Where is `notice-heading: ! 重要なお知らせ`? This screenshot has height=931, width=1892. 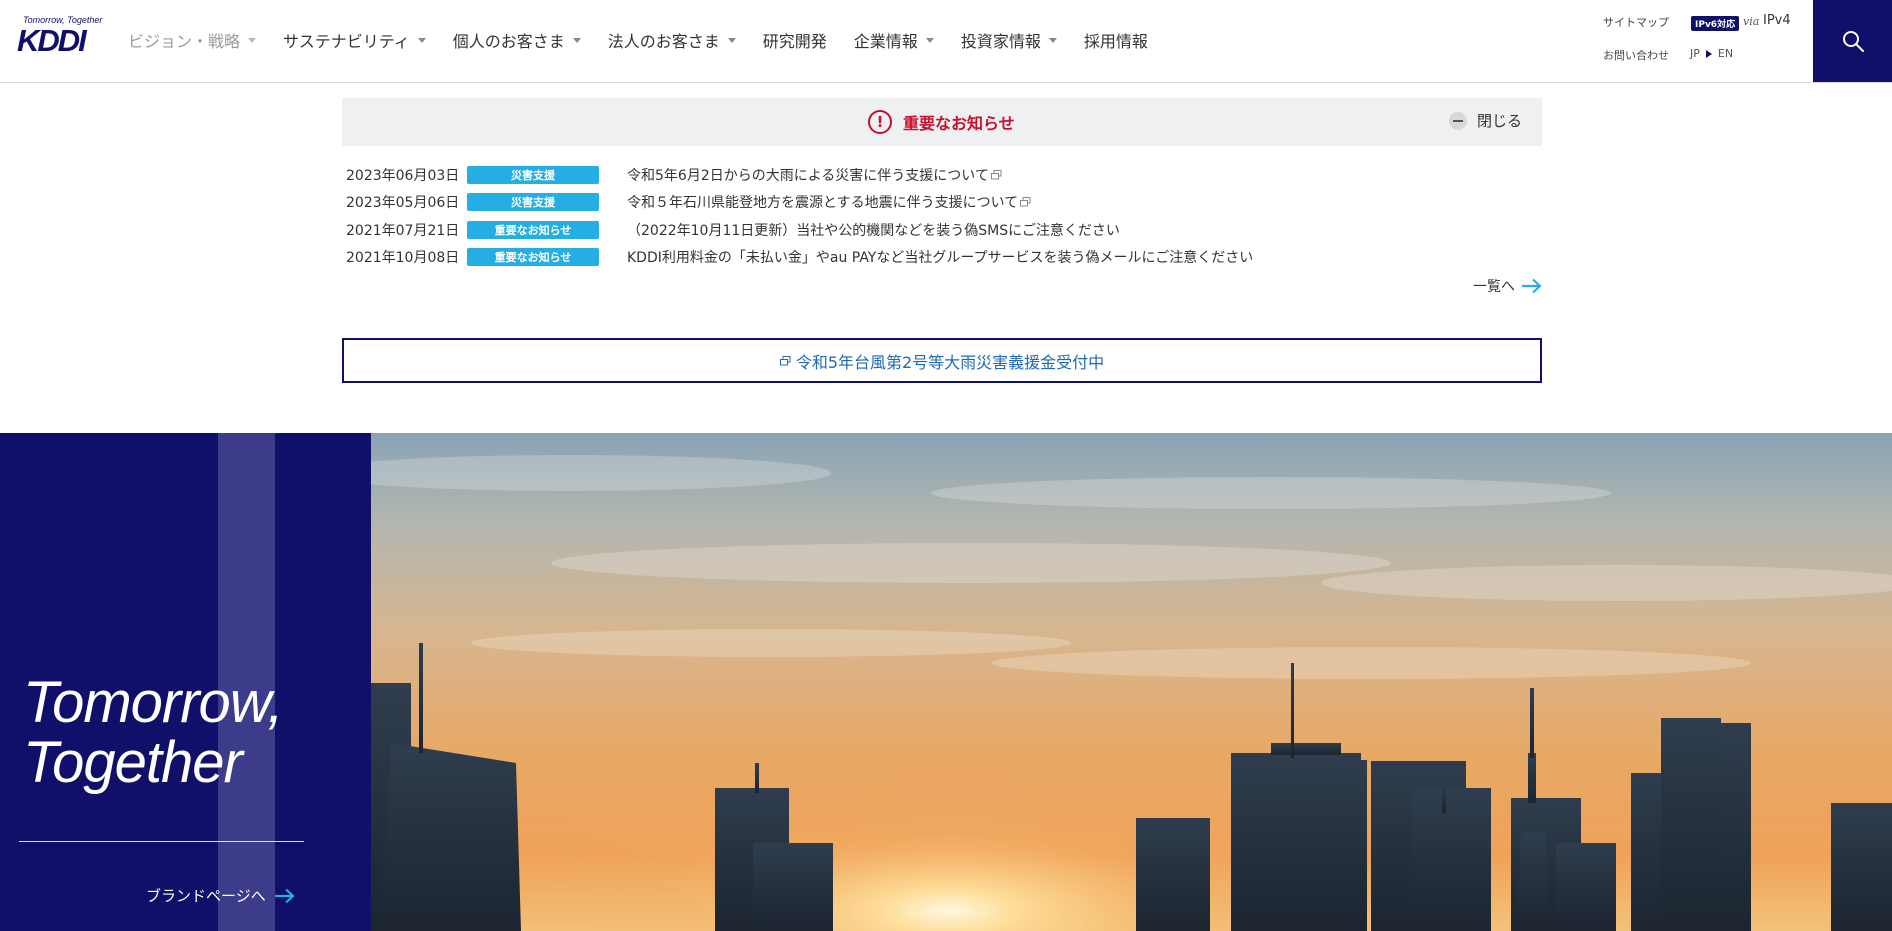
notice-heading: ! 重要なお知らせ is located at coordinates (941, 122).